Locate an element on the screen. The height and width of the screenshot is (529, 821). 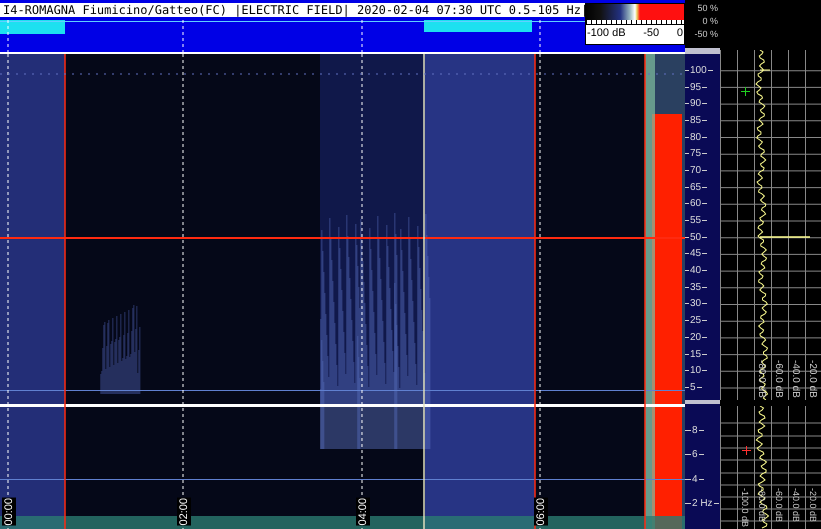
color-scale-label: -100 dB is located at coordinates (606, 33).